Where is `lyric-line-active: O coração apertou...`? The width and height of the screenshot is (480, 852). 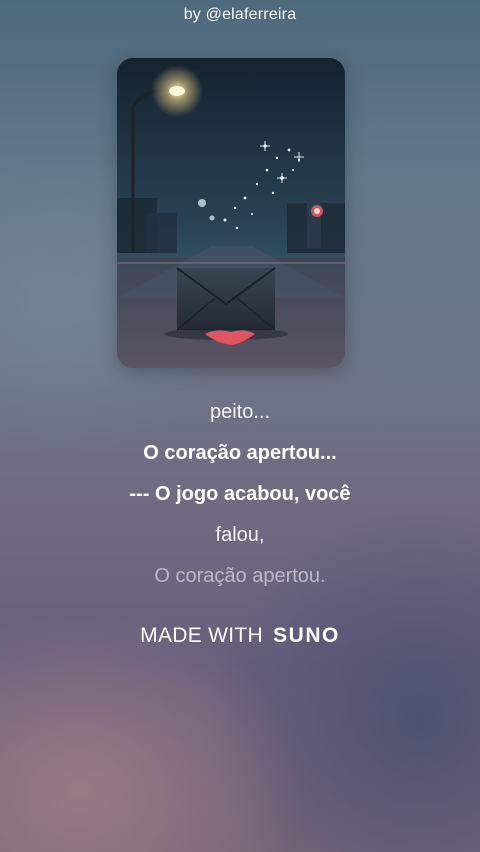 lyric-line-active: O coração apertou... is located at coordinates (240, 453).